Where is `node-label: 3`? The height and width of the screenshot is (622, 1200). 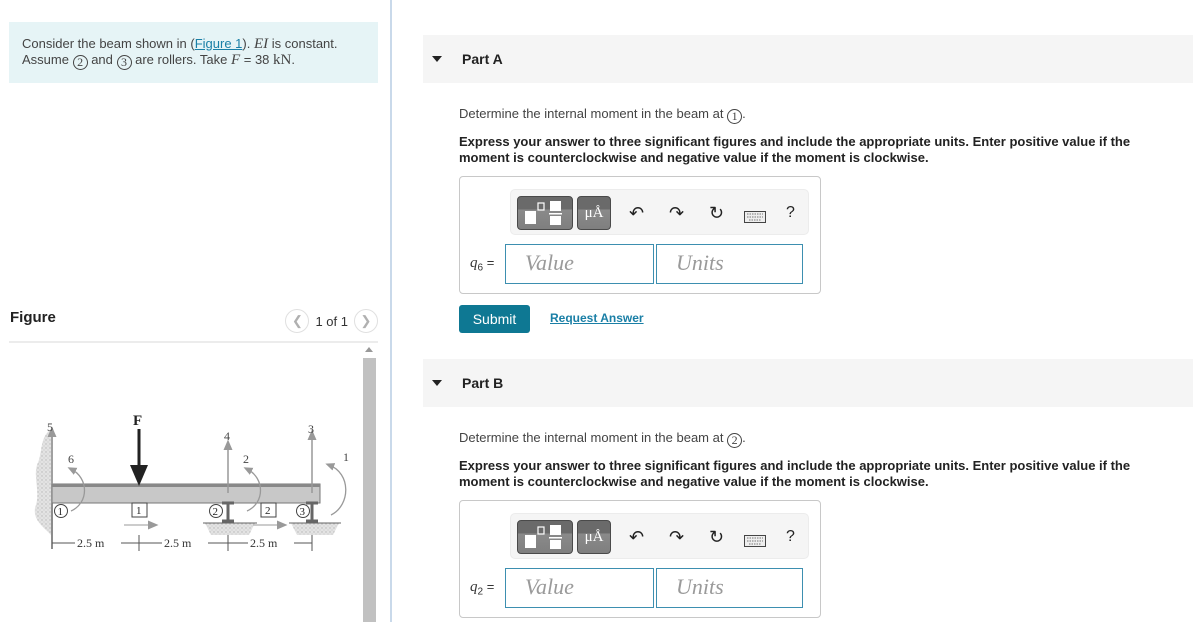
node-label: 3 is located at coordinates (303, 512).